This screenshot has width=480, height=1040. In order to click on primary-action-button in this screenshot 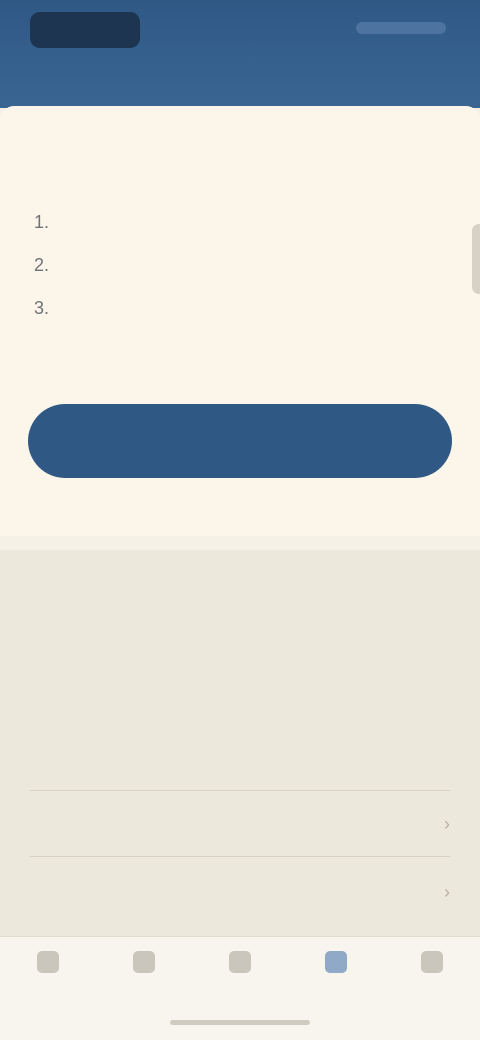, I will do `click(240, 441)`.